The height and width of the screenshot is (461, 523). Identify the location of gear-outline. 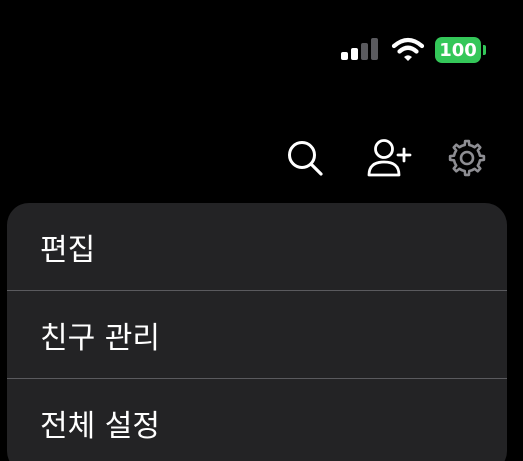
(467, 158).